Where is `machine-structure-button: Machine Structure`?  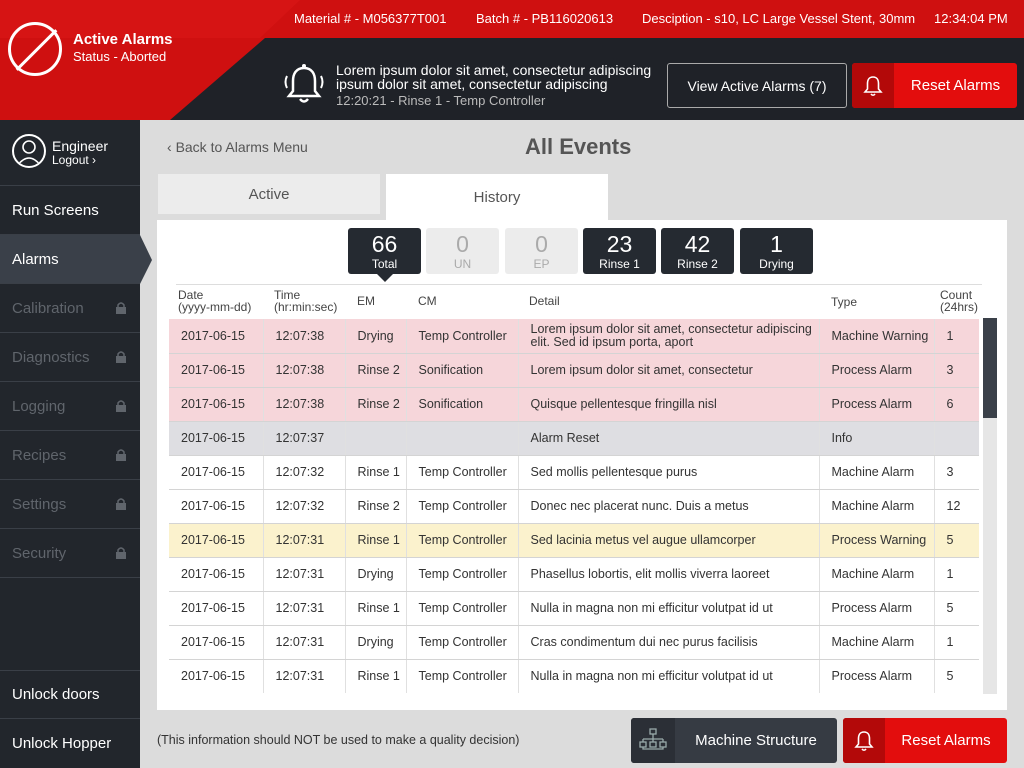 machine-structure-button: Machine Structure is located at coordinates (734, 740).